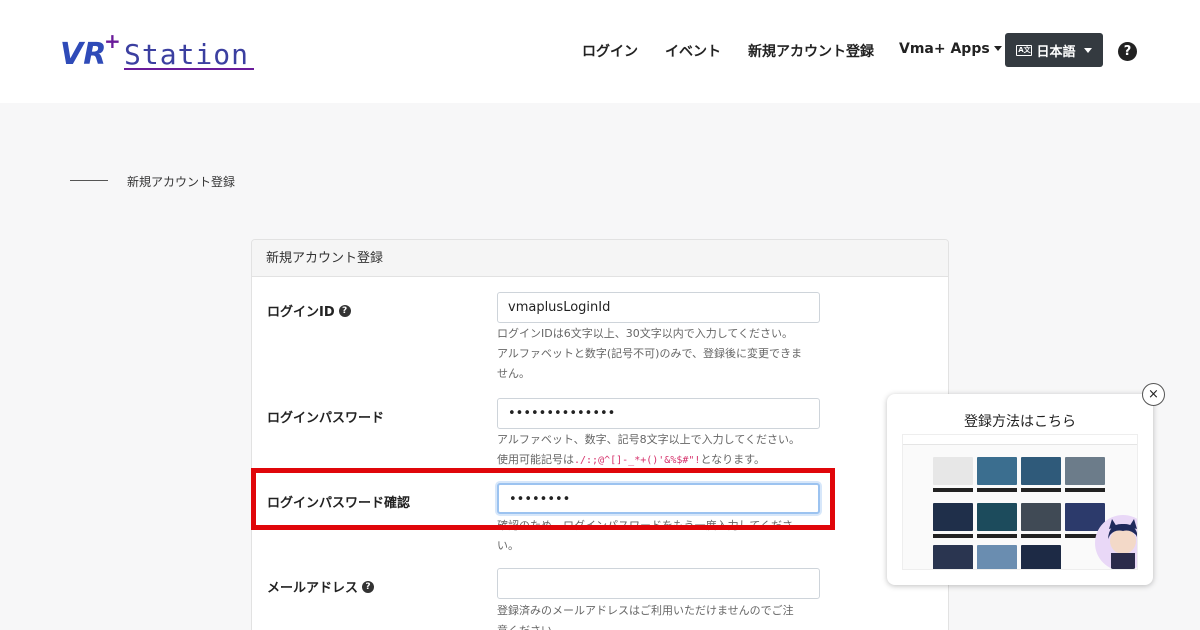 This screenshot has width=1200, height=630. Describe the element at coordinates (658, 583) in the screenshot. I see `email-input` at that location.